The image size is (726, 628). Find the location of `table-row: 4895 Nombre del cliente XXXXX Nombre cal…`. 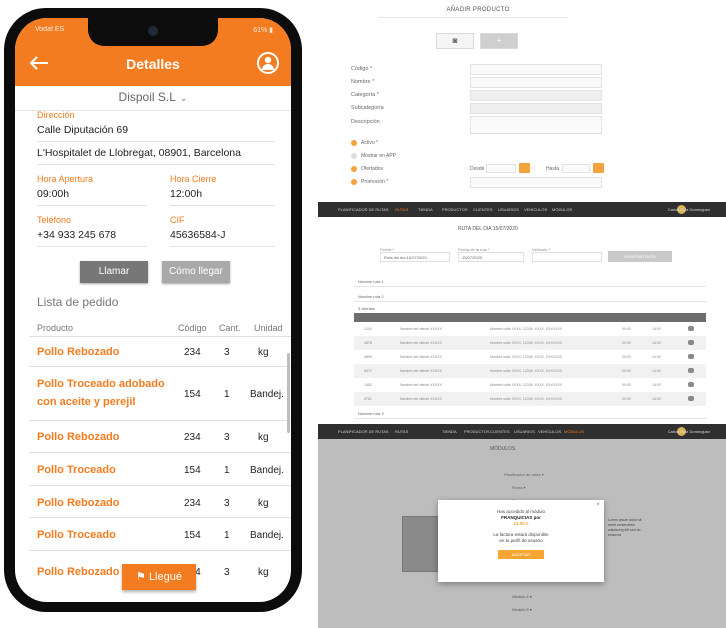

table-row: 4895 Nombre del cliente XXXXX Nombre cal… is located at coordinates (530, 357).